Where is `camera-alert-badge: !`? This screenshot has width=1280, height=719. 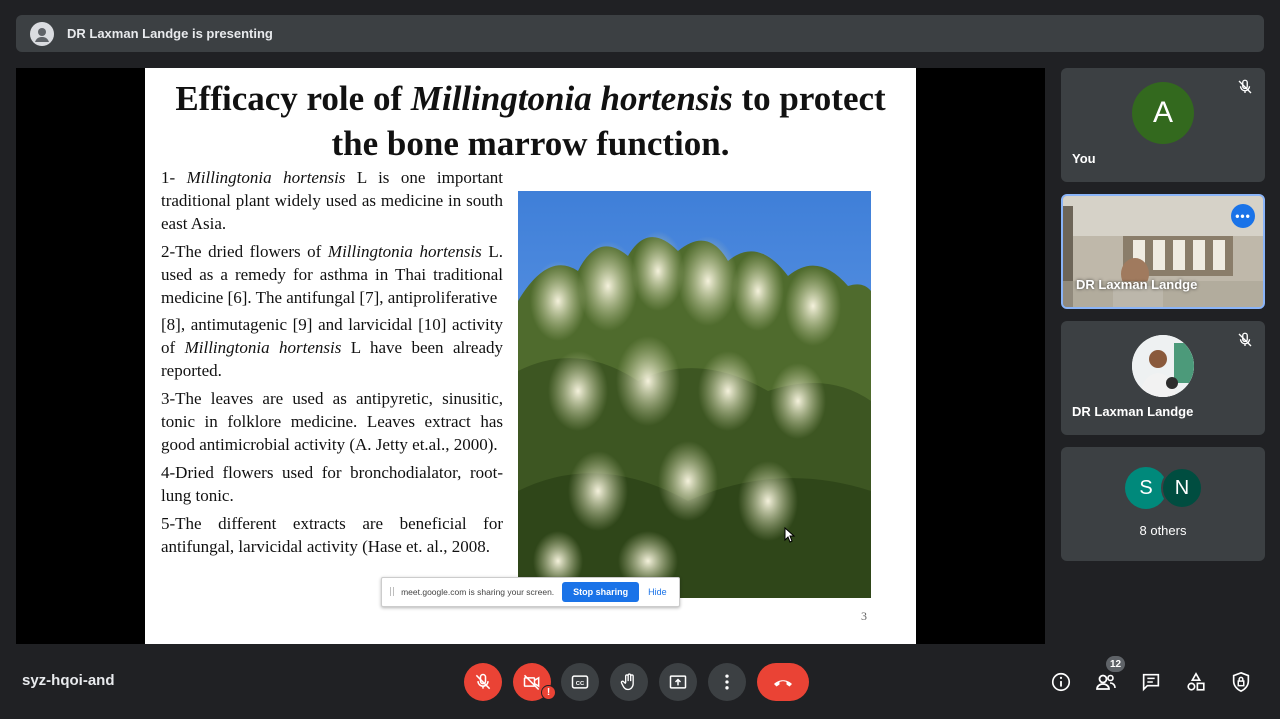 camera-alert-badge: ! is located at coordinates (548, 692).